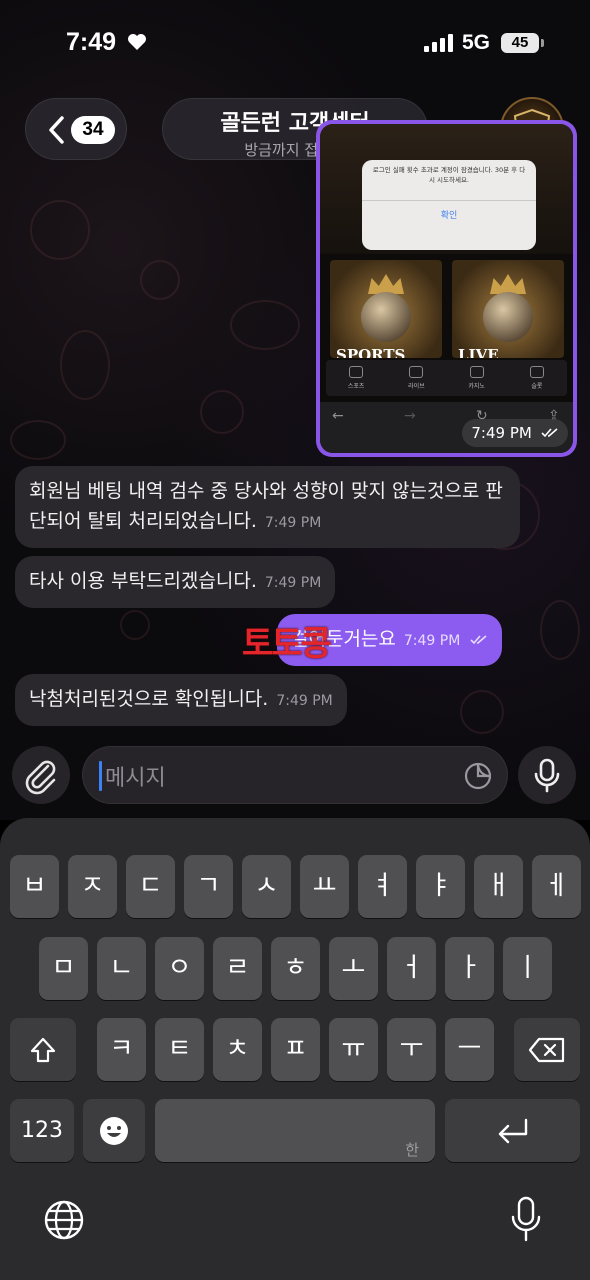  Describe the element at coordinates (440, 886) in the screenshot. I see `key: ㅑ` at that location.